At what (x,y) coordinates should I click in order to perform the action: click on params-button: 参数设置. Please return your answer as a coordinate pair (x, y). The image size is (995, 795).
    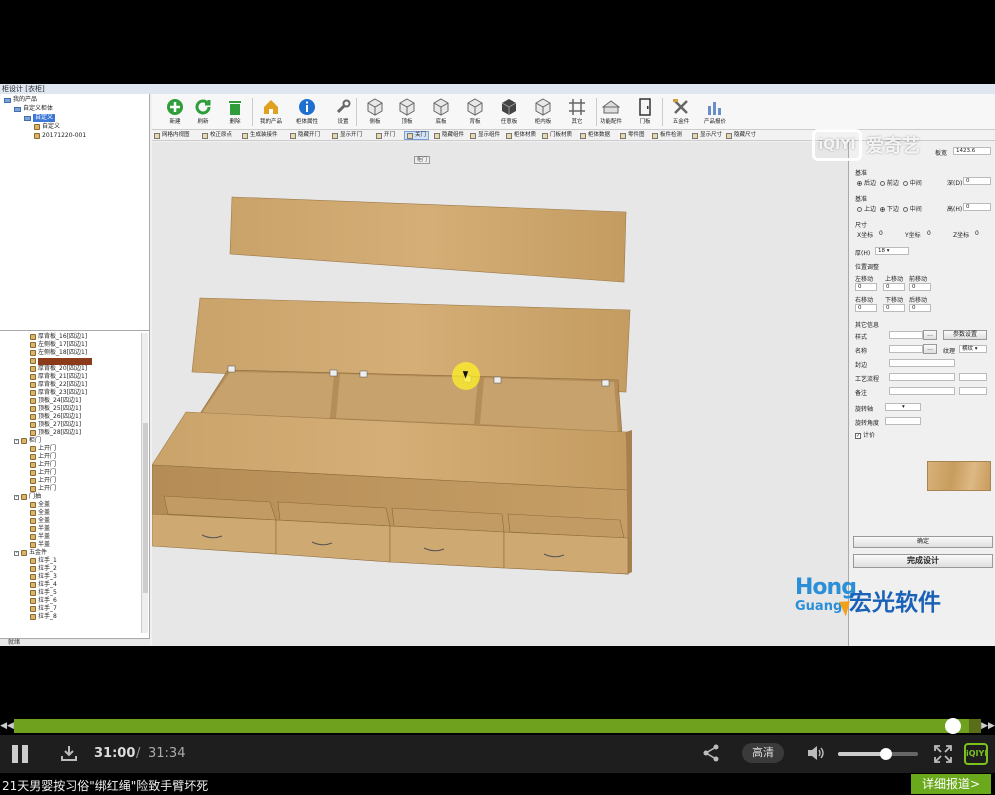
    Looking at the image, I should click on (965, 335).